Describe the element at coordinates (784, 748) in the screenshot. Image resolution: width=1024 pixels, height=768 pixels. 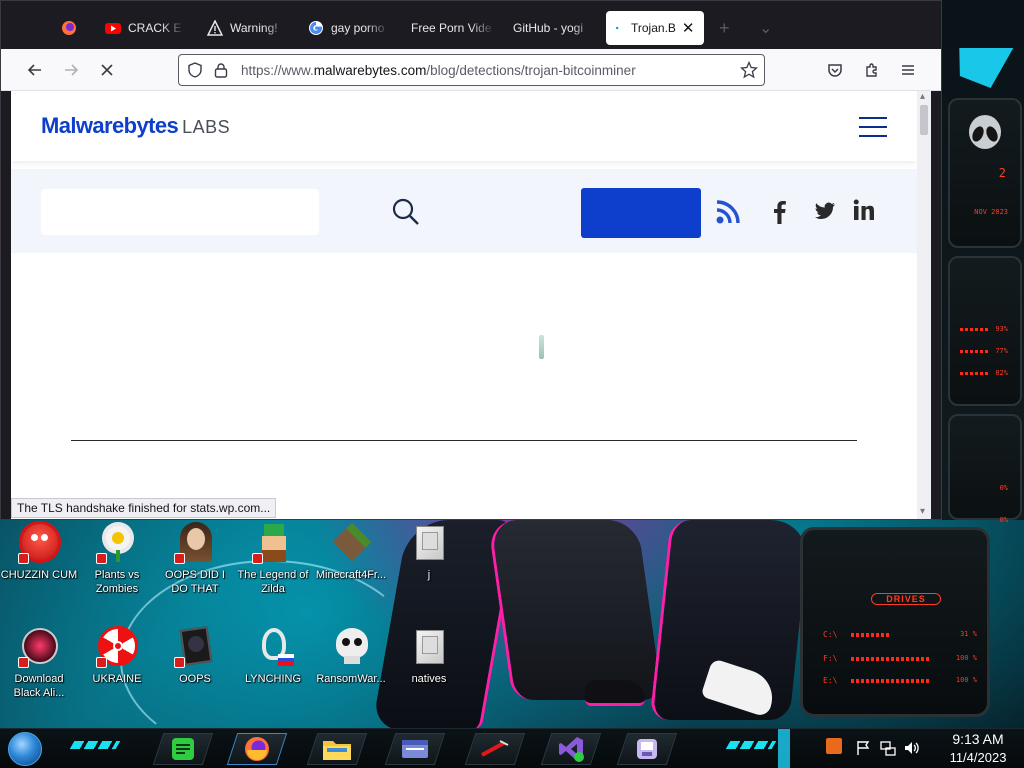
I see `show-desktop-strip` at that location.